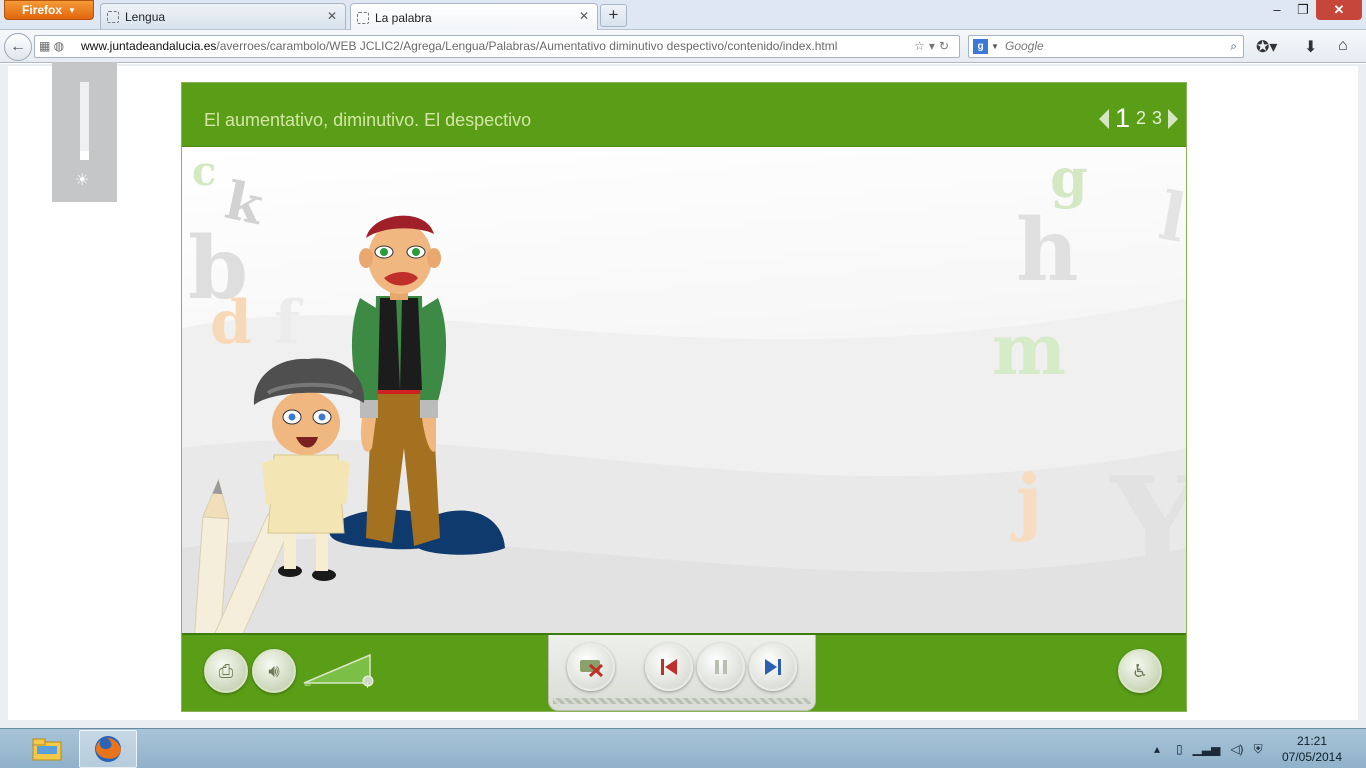  What do you see at coordinates (1310, 47) in the screenshot?
I see `downloads-icon: ⬇` at bounding box center [1310, 47].